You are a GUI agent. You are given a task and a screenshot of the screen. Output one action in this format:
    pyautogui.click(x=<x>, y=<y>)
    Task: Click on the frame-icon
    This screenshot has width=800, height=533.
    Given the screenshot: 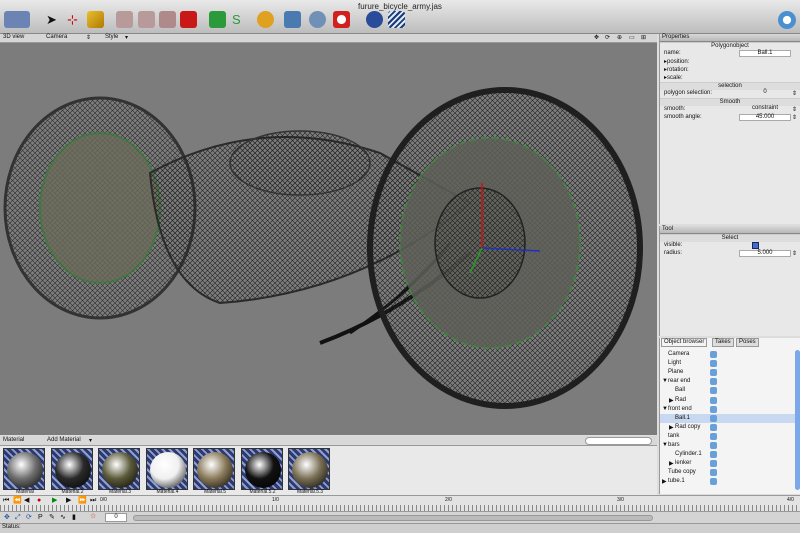 What is the action you would take?
    pyautogui.click(x=292, y=19)
    